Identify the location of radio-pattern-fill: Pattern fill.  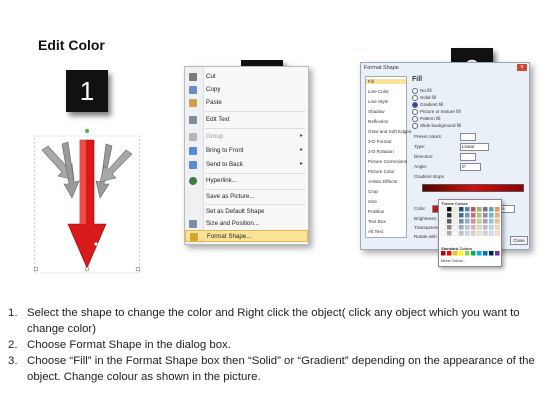
(426, 119).